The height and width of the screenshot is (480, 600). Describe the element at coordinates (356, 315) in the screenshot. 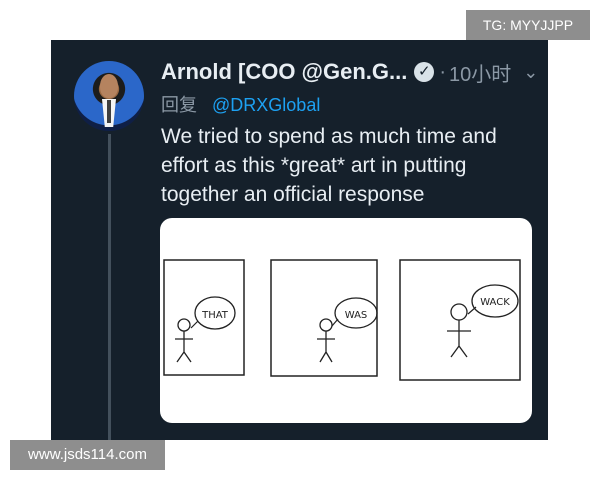

I see `panel-2-speech-text: WAS` at that location.